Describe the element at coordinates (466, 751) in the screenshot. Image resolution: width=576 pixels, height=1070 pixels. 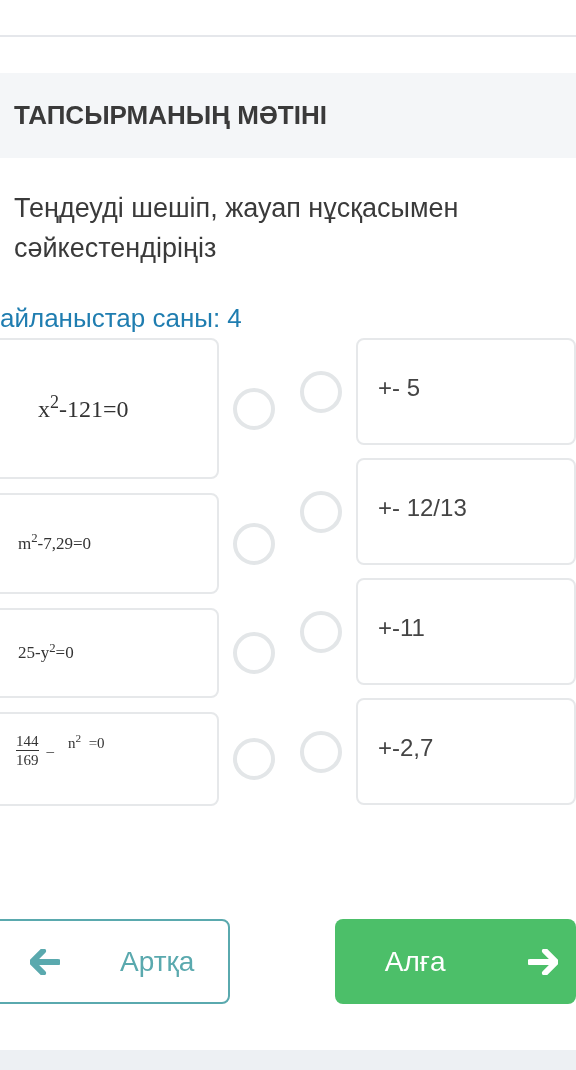
I see `answer-card: +-2,7` at that location.